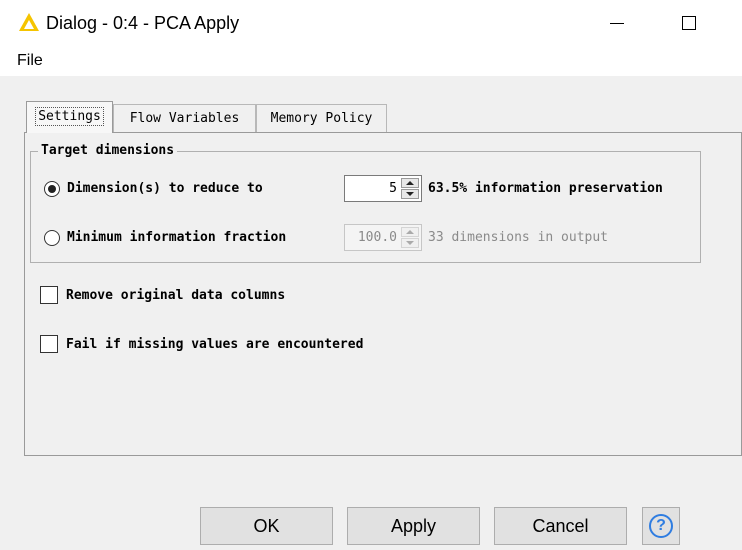 The height and width of the screenshot is (550, 742). I want to click on ok-button: OK, so click(266, 526).